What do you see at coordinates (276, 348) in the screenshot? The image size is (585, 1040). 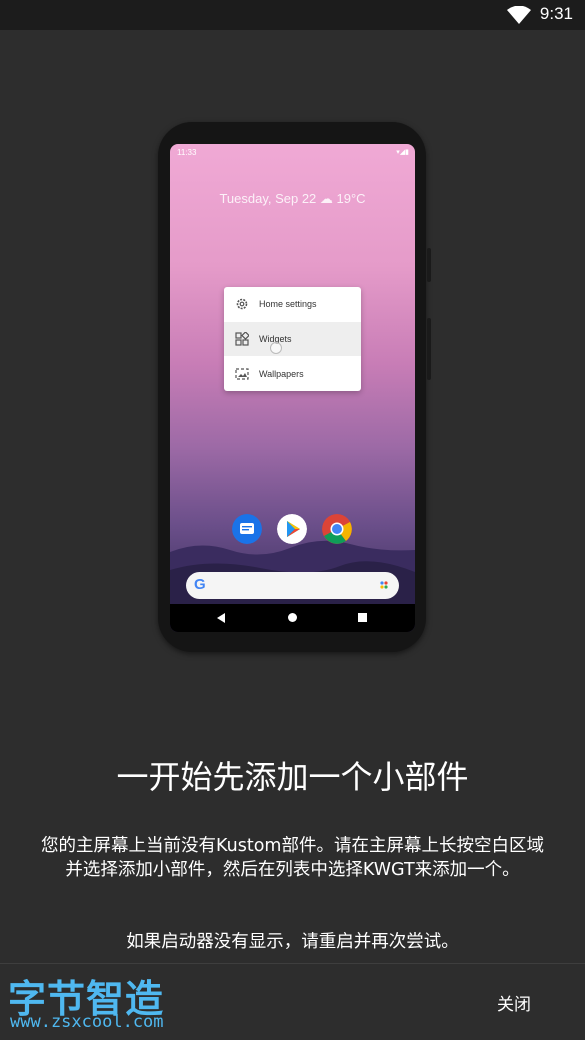 I see `touch-indicator` at bounding box center [276, 348].